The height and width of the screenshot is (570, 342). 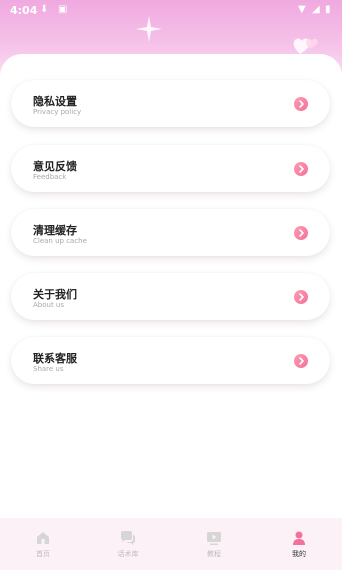 What do you see at coordinates (170, 168) in the screenshot?
I see `menu-item-feedback: 意见反馈 Feedback` at bounding box center [170, 168].